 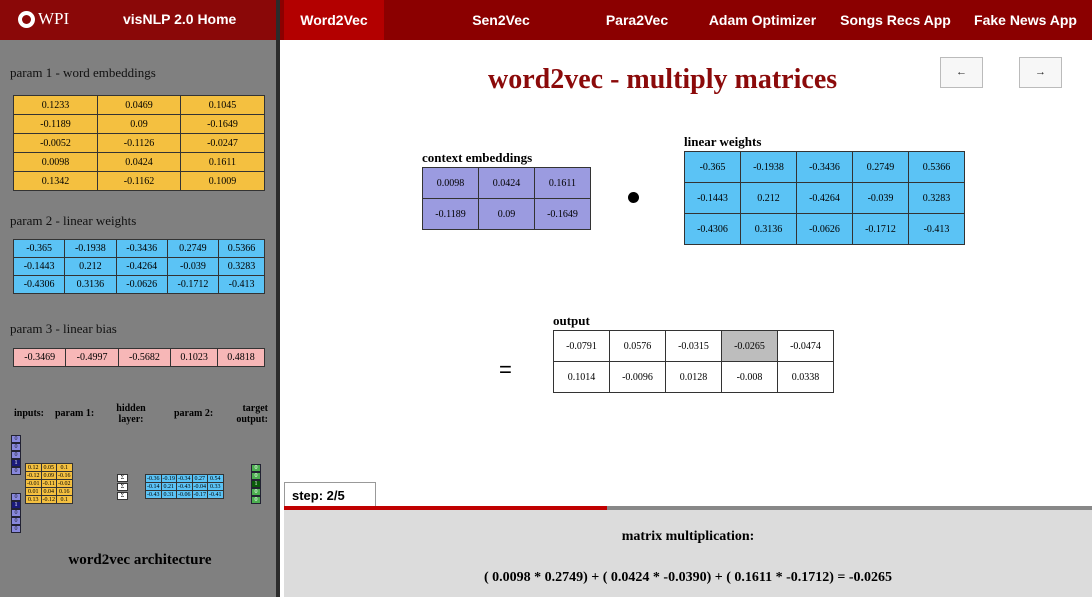 I want to click on param2-cell: -0.039, so click(x=193, y=266).